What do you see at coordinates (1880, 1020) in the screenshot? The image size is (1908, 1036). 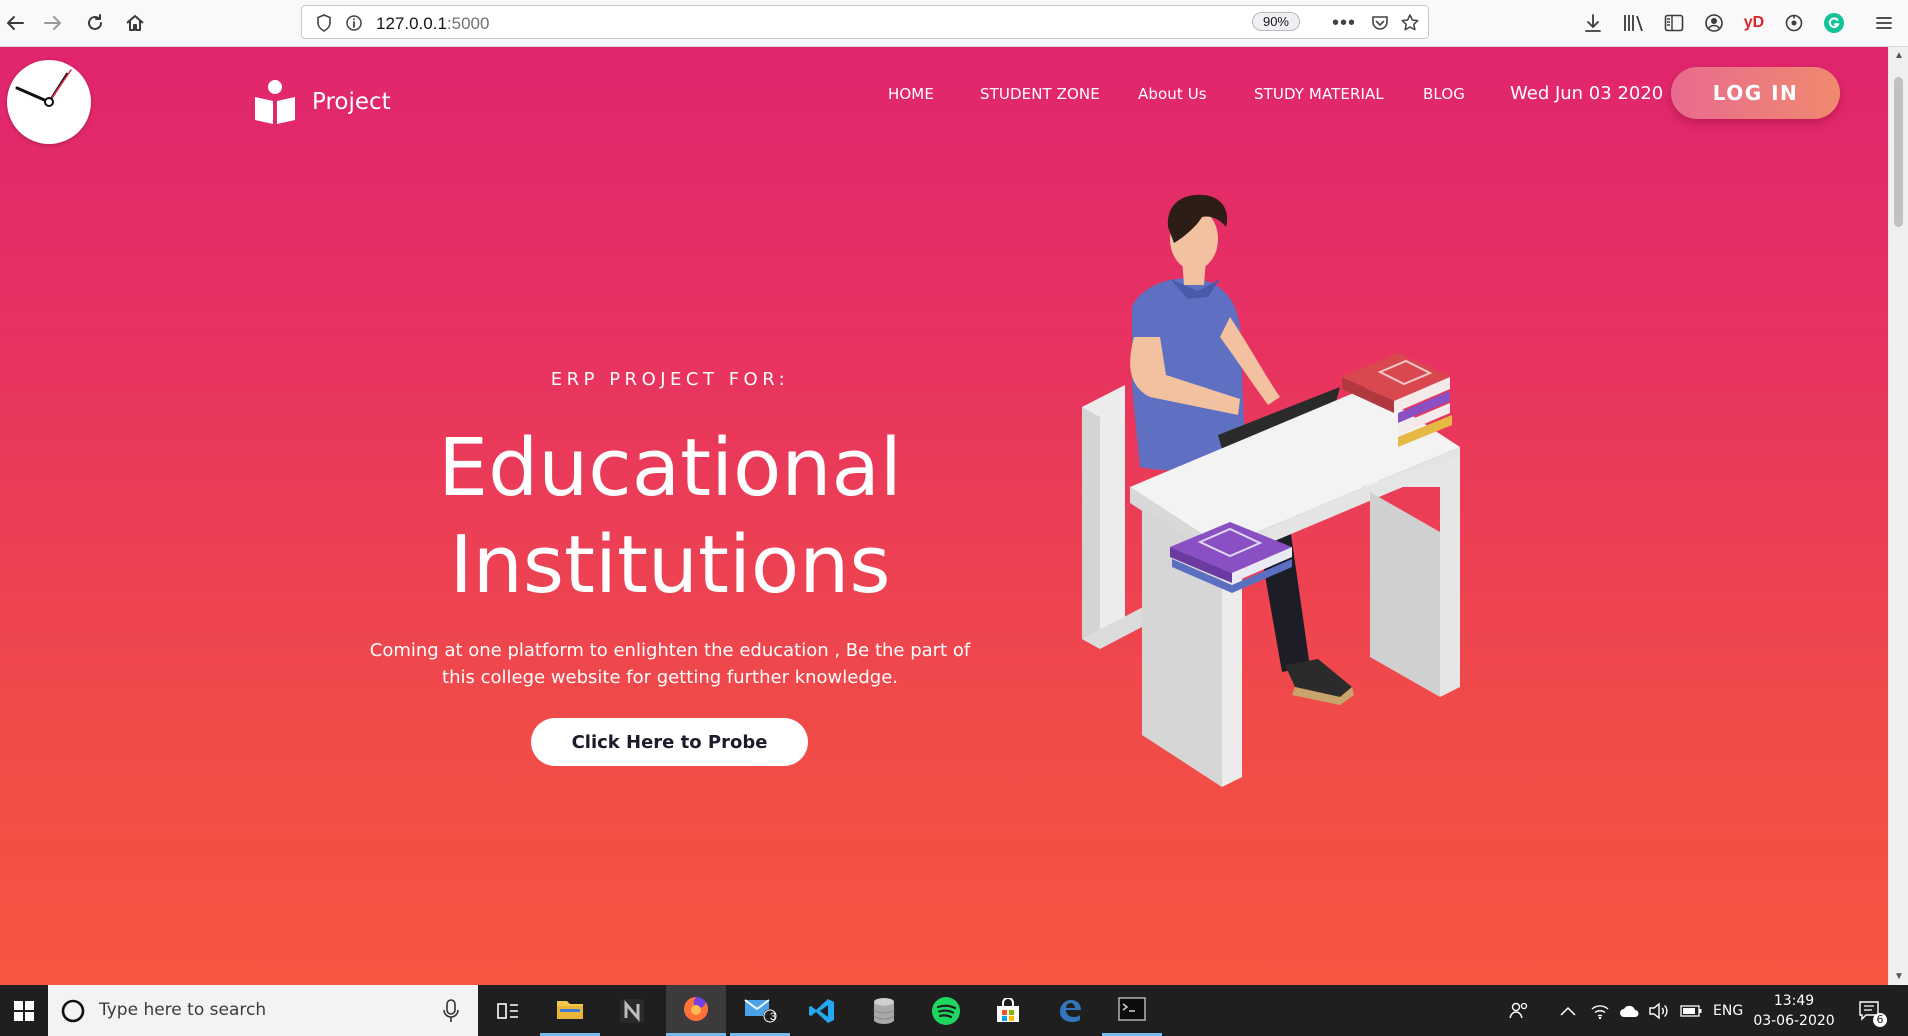 I see `notification-count: 6` at bounding box center [1880, 1020].